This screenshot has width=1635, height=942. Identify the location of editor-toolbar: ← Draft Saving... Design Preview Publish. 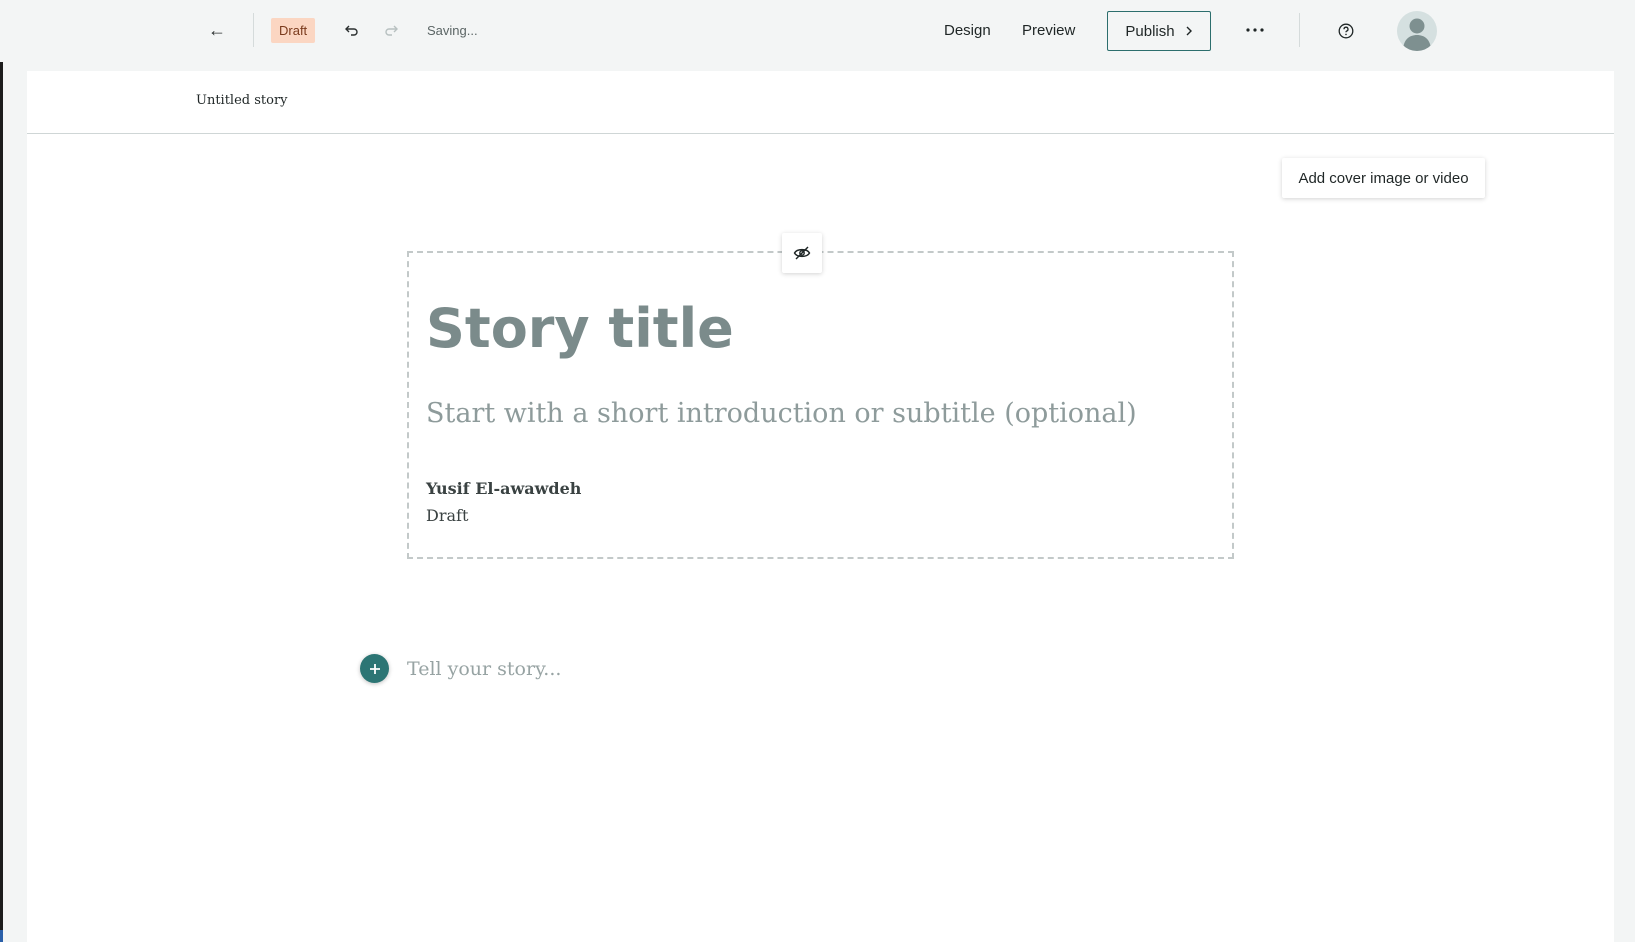
(817, 31).